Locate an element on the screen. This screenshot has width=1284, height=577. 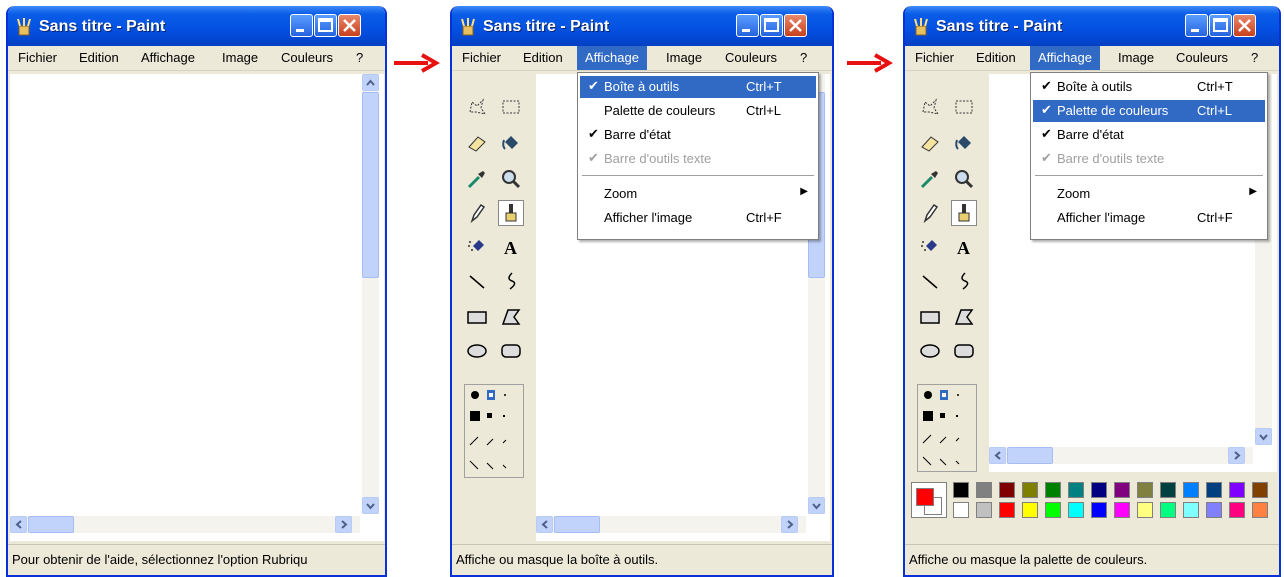
current-colors is located at coordinates (929, 500).